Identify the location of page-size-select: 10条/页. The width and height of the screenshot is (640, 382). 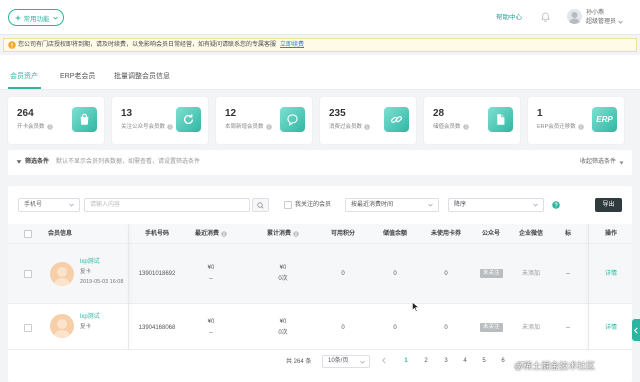
(346, 361).